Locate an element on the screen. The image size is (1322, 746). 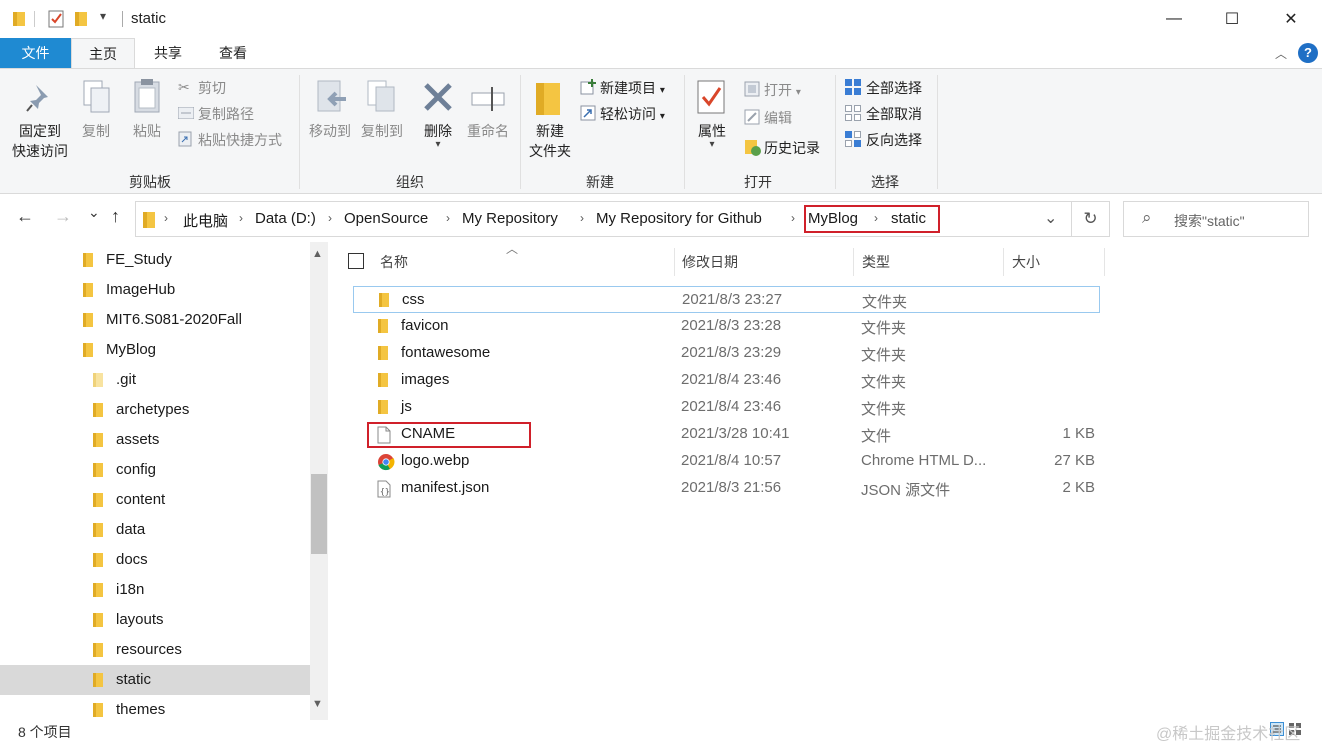
rename-button: 重命名 is located at coordinates (488, 131).